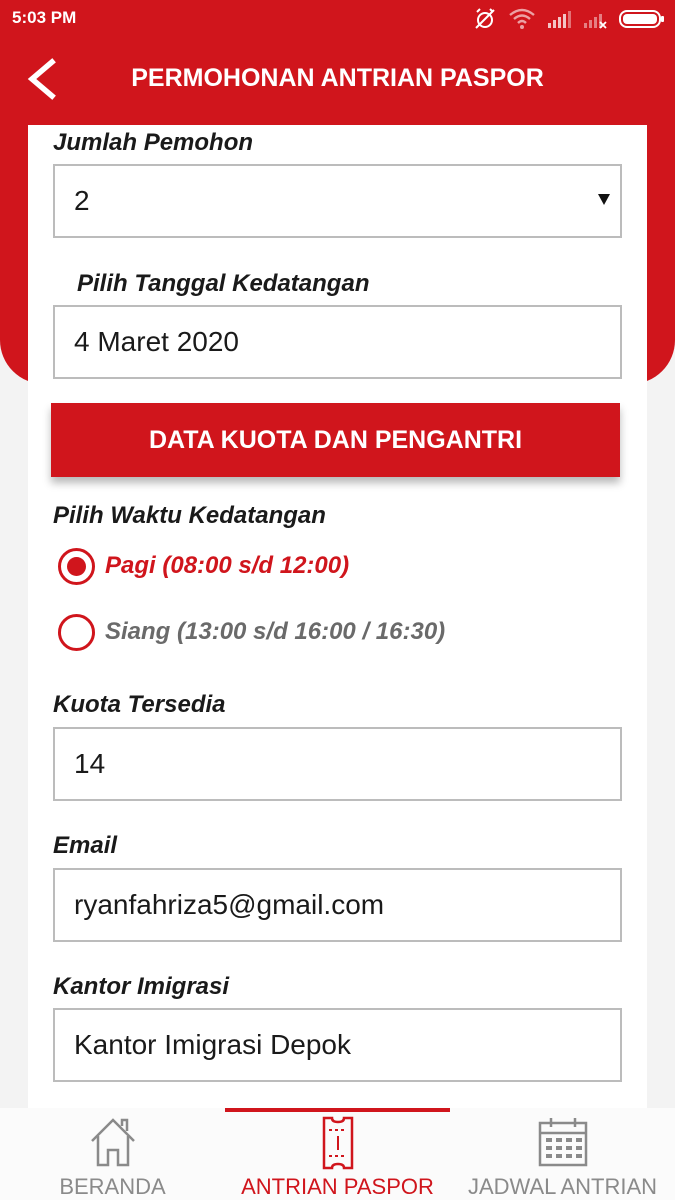  What do you see at coordinates (76, 632) in the screenshot?
I see `radio-unchecked-icon` at bounding box center [76, 632].